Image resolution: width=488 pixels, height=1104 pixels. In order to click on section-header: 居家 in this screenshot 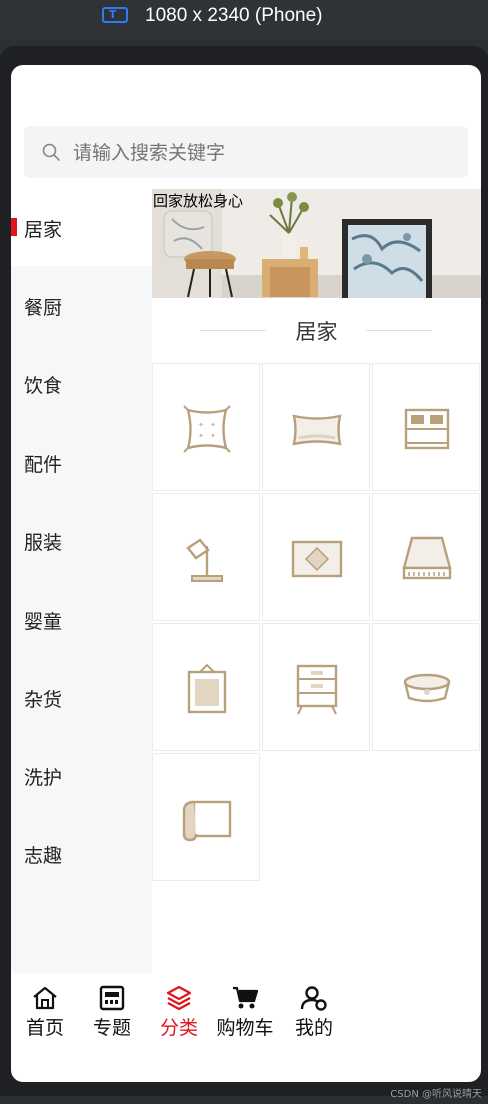, I will do `click(316, 331)`.